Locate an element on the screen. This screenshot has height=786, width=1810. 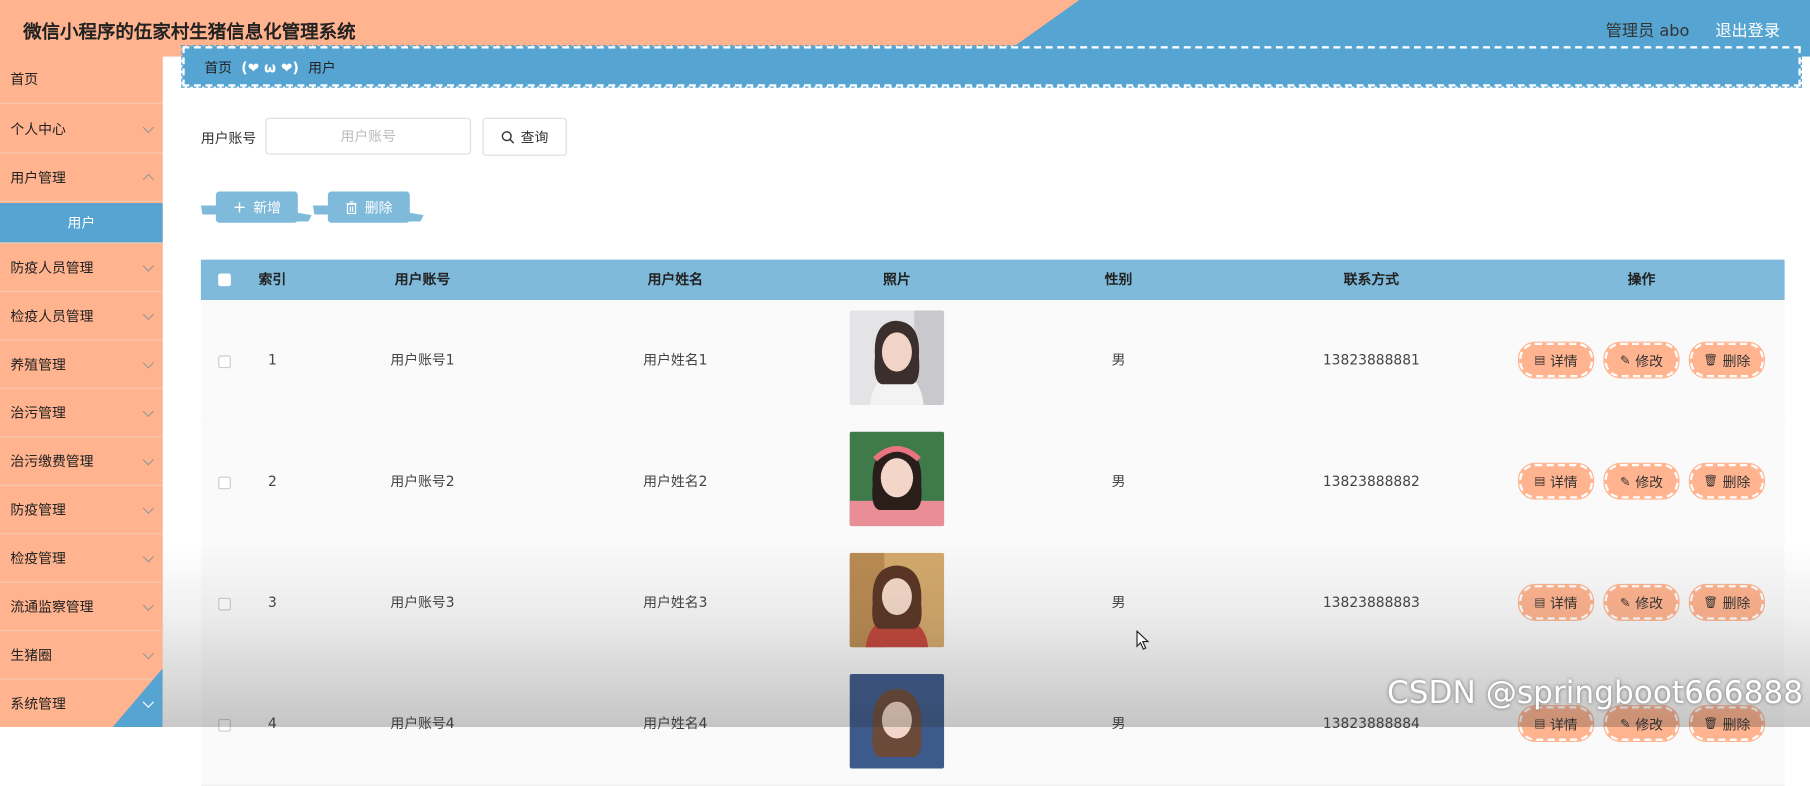
sidebar-item-quarantine-staff: 检疫人员管理 is located at coordinates (81, 317).